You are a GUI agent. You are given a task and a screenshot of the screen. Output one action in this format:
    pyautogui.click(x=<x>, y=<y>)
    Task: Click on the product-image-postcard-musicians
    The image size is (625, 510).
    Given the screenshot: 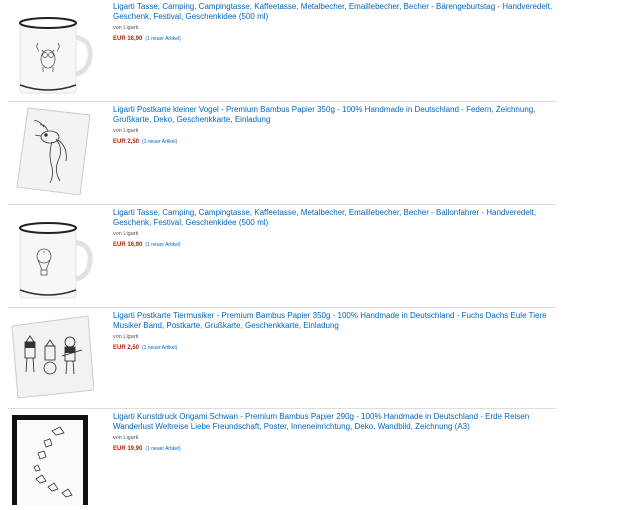 What is the action you would take?
    pyautogui.click(x=51, y=357)
    